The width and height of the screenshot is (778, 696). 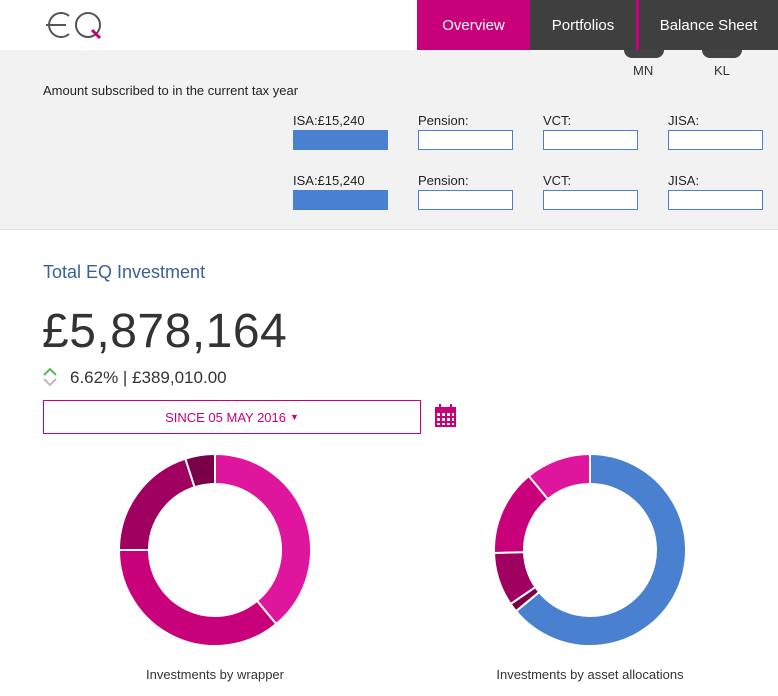 What do you see at coordinates (445, 416) in the screenshot?
I see `calendar-icon` at bounding box center [445, 416].